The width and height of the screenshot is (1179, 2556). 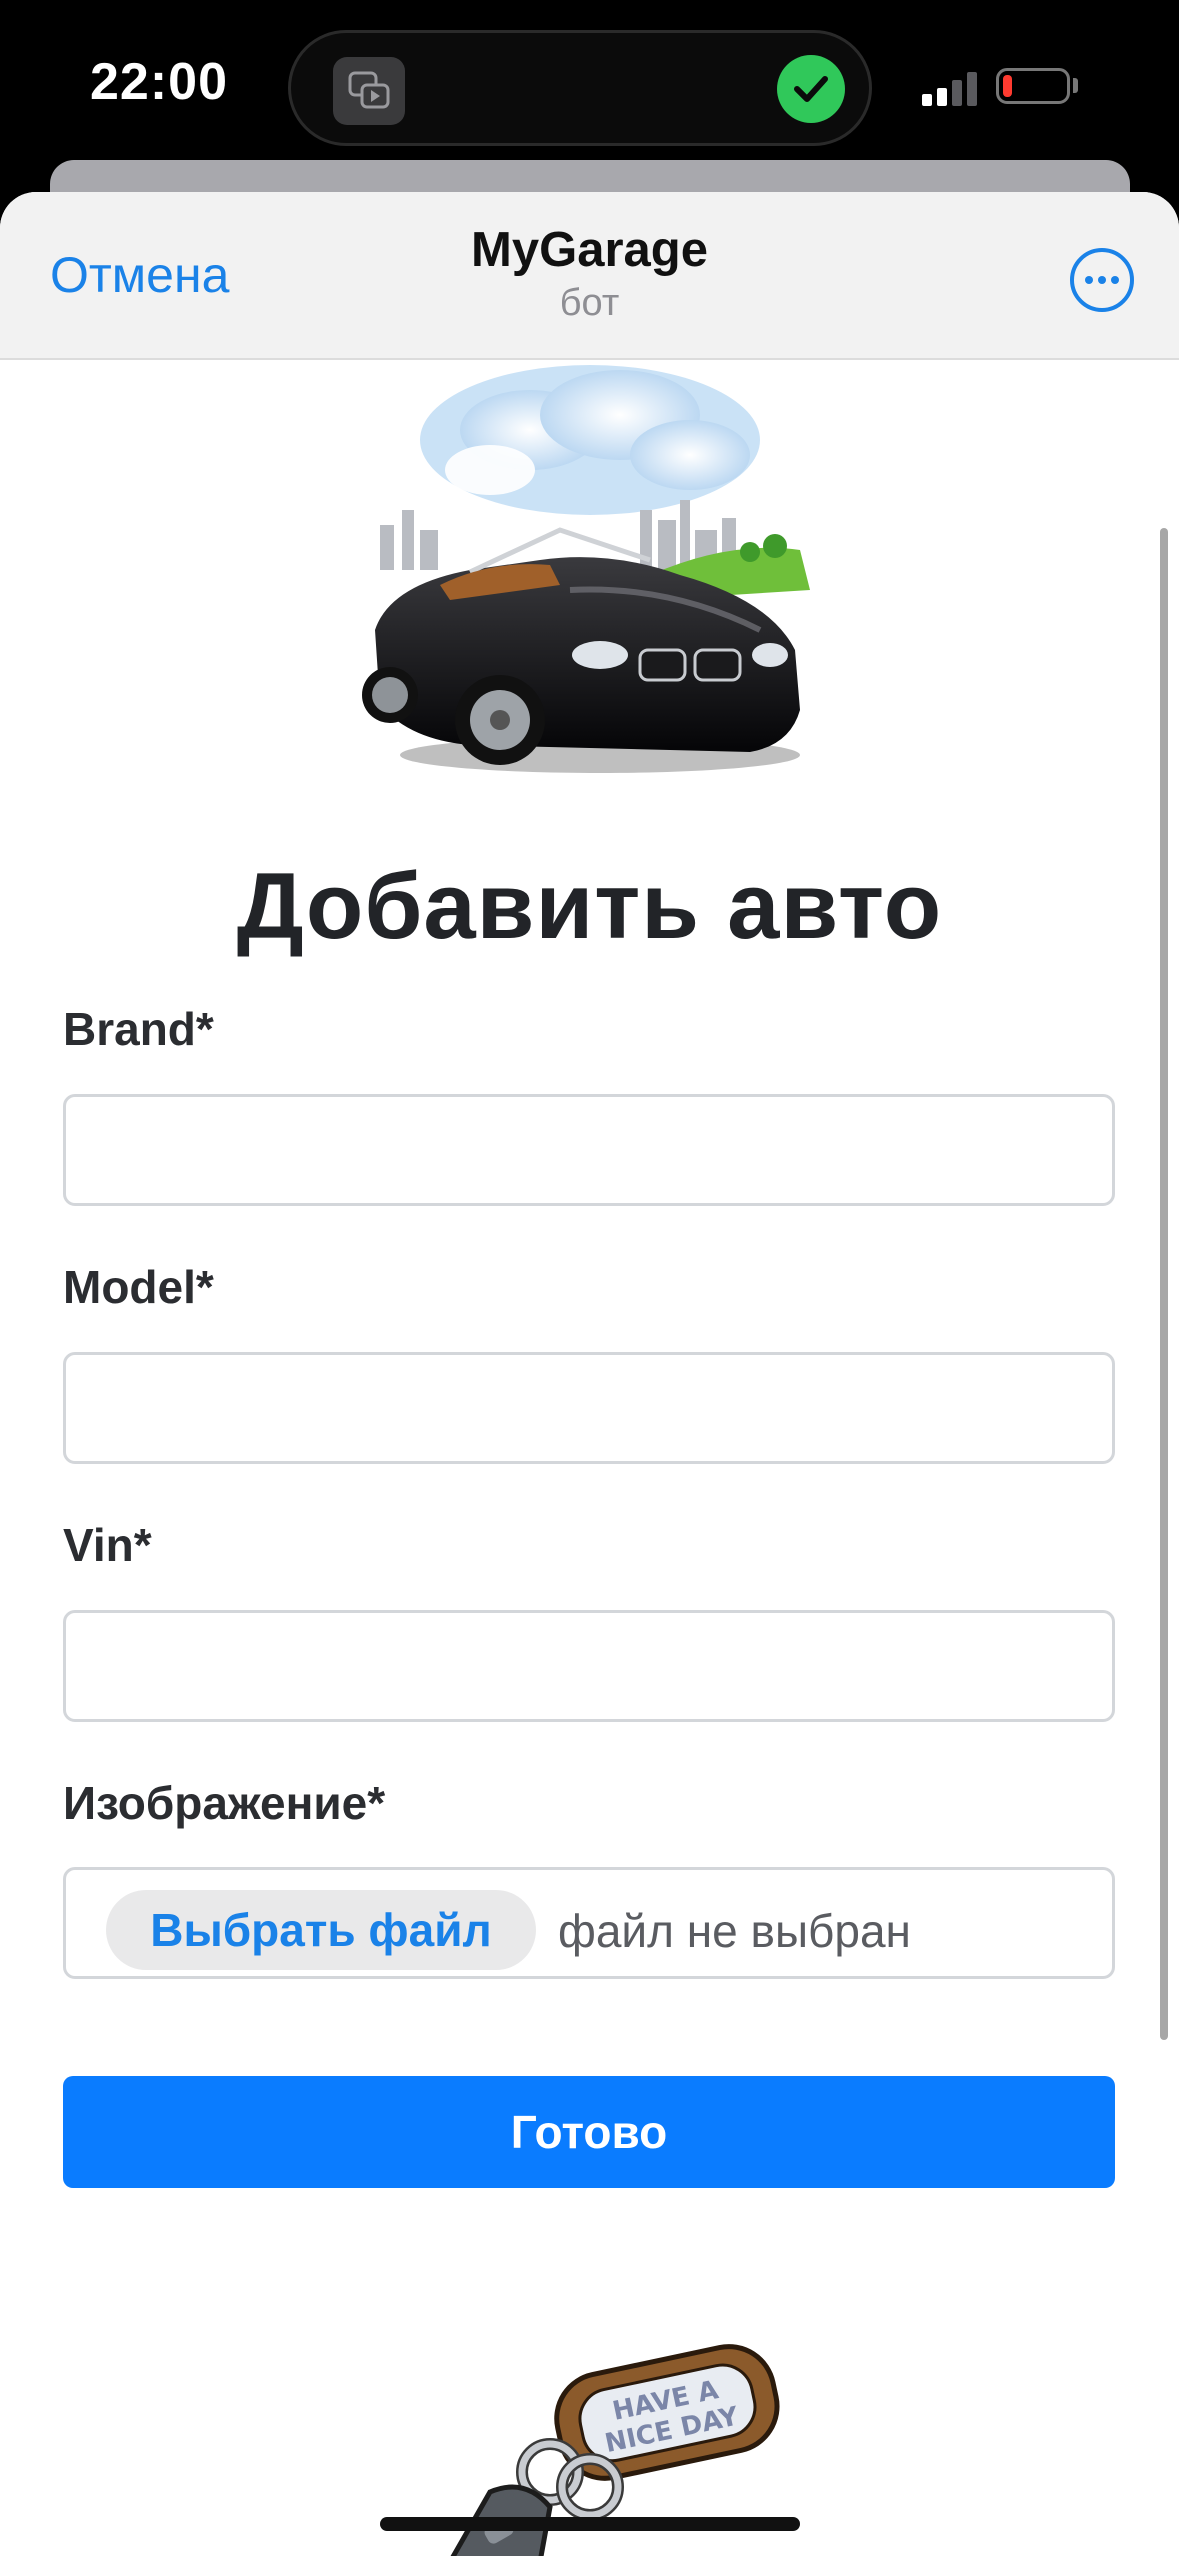 What do you see at coordinates (589, 1408) in the screenshot?
I see `model-input` at bounding box center [589, 1408].